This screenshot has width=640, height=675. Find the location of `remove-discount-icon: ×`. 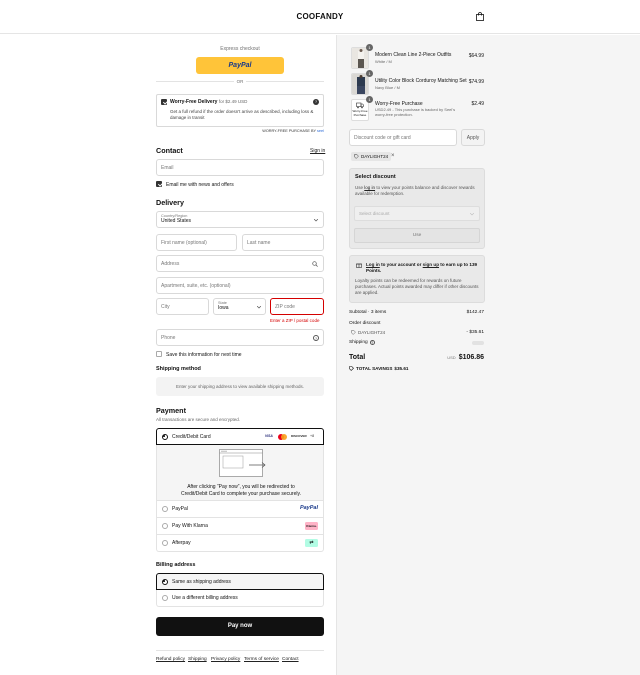

remove-discount-icon: × is located at coordinates (393, 156).